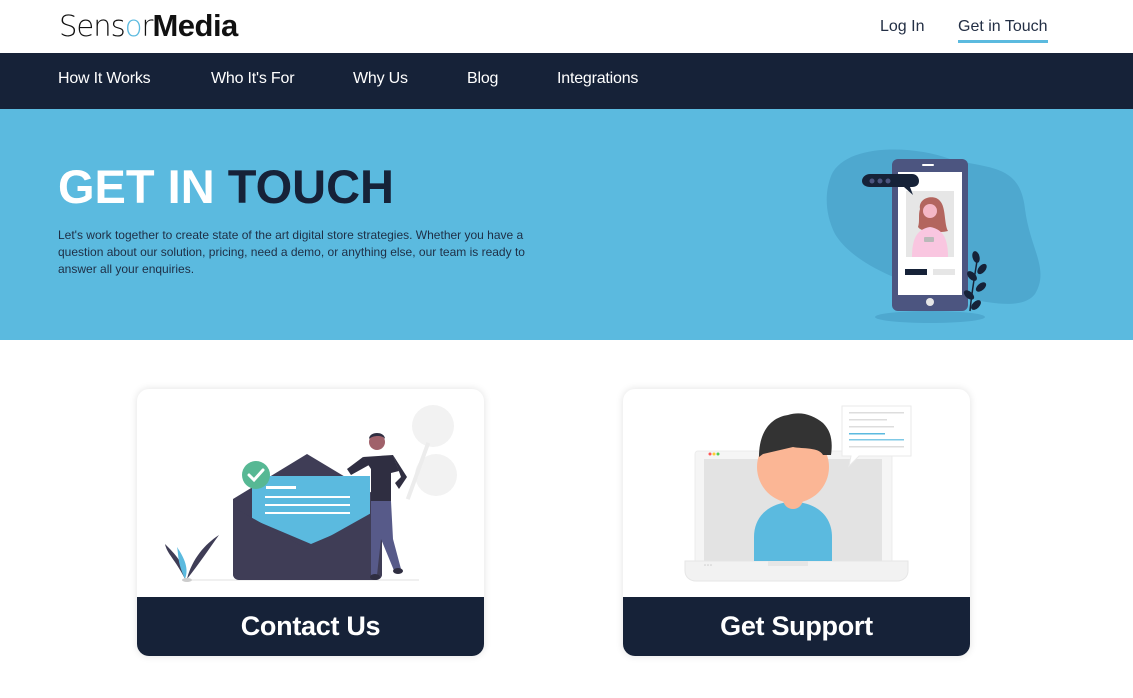  What do you see at coordinates (928, 165) in the screenshot?
I see `phone-speaker` at bounding box center [928, 165].